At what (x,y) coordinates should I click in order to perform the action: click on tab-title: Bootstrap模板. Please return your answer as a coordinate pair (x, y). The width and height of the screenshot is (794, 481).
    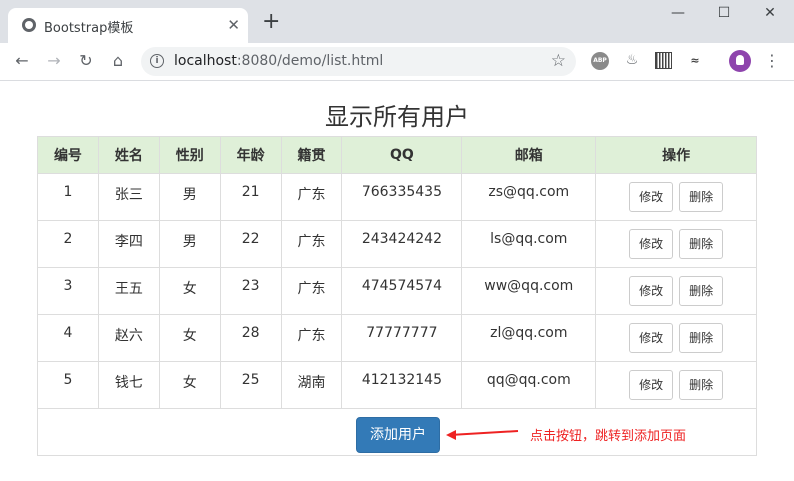
    Looking at the image, I should click on (89, 28).